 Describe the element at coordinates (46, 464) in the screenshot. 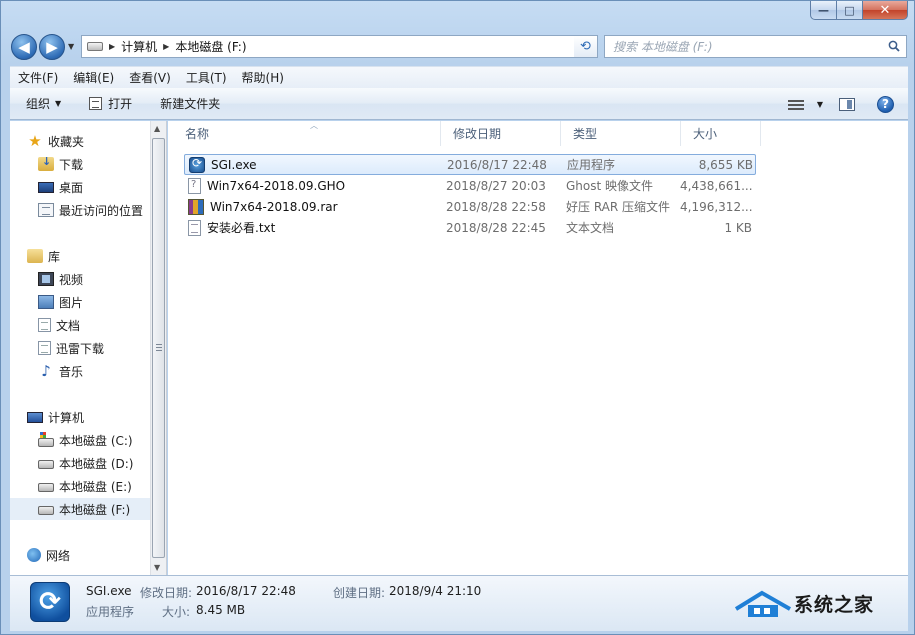

I see `drive-icon` at that location.